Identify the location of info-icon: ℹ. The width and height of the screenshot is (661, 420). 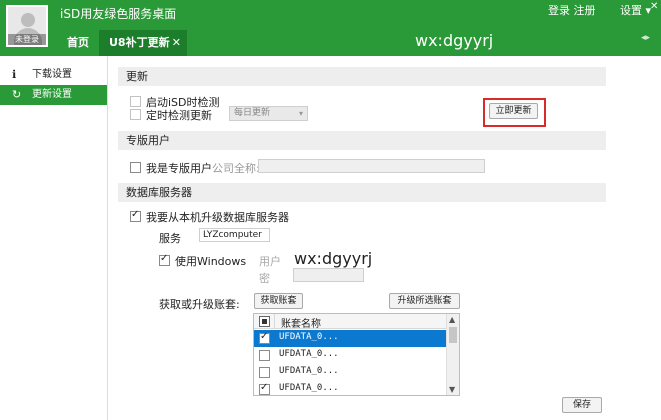
(14, 74).